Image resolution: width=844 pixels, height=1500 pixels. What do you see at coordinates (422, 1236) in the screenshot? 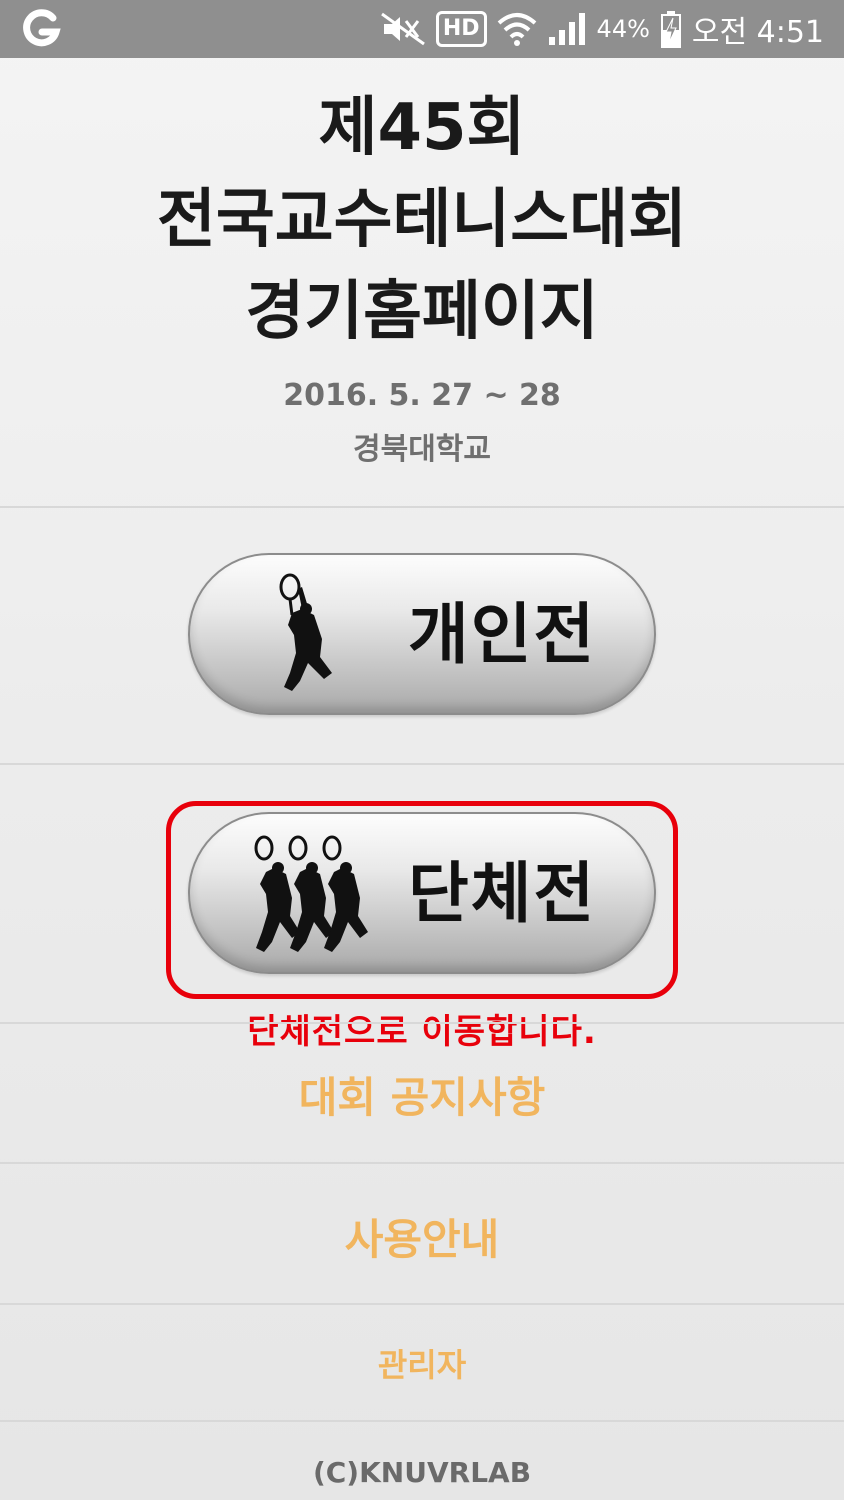
I see `guide-link: 사용안내` at bounding box center [422, 1236].